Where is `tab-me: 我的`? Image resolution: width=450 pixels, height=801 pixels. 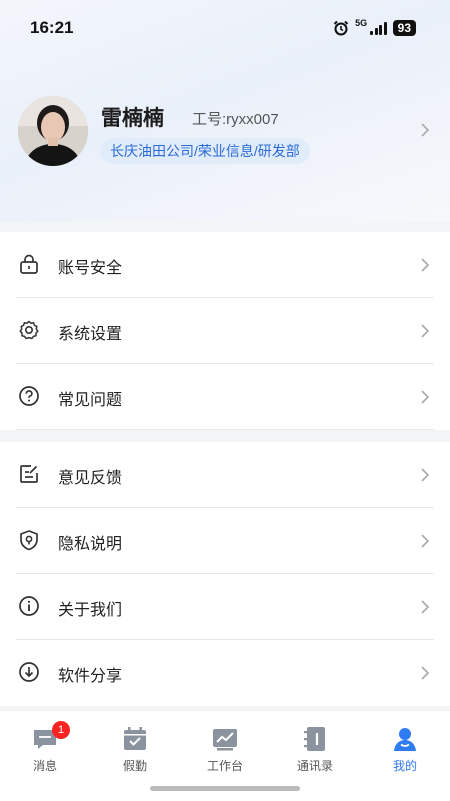 tab-me: 我的 is located at coordinates (405, 749).